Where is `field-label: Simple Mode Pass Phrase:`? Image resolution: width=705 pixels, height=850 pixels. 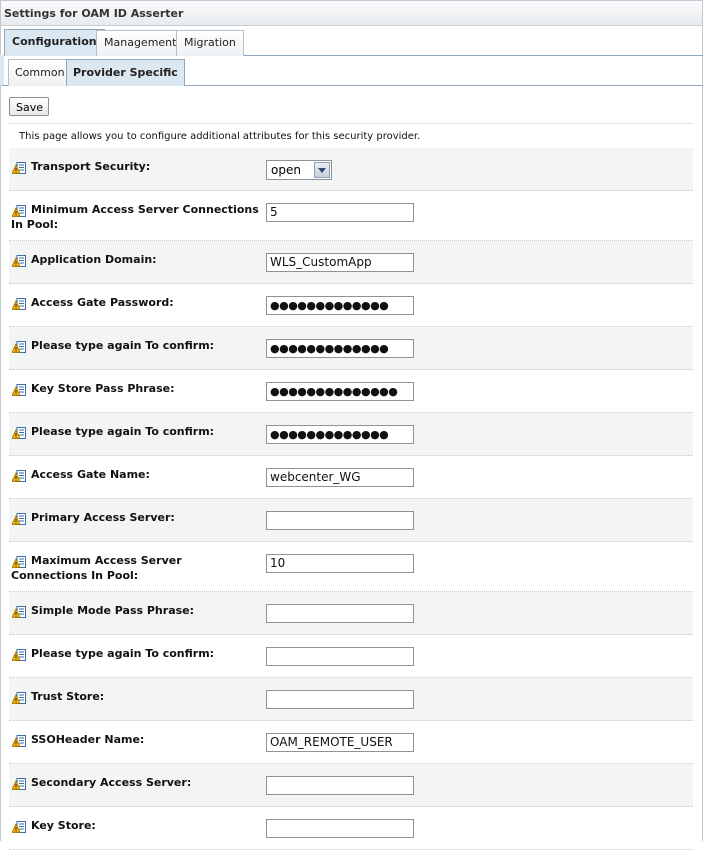
field-label: Simple Mode Pass Phrase: is located at coordinates (113, 610).